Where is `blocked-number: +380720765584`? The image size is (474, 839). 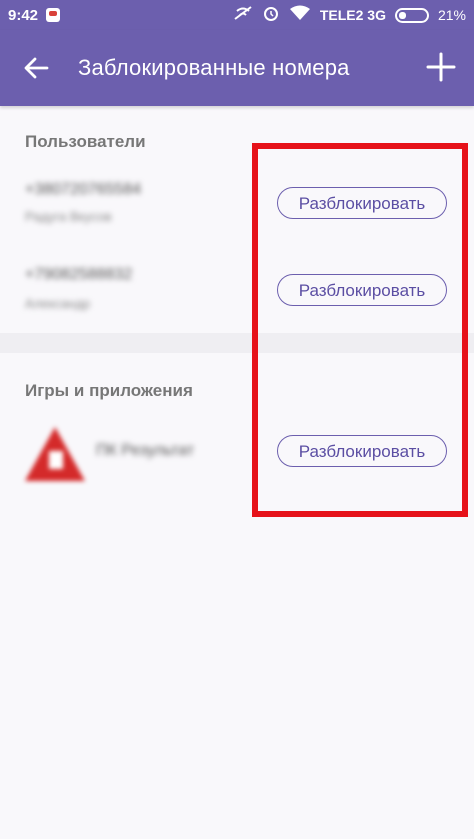
blocked-number: +380720765584 is located at coordinates (83, 189).